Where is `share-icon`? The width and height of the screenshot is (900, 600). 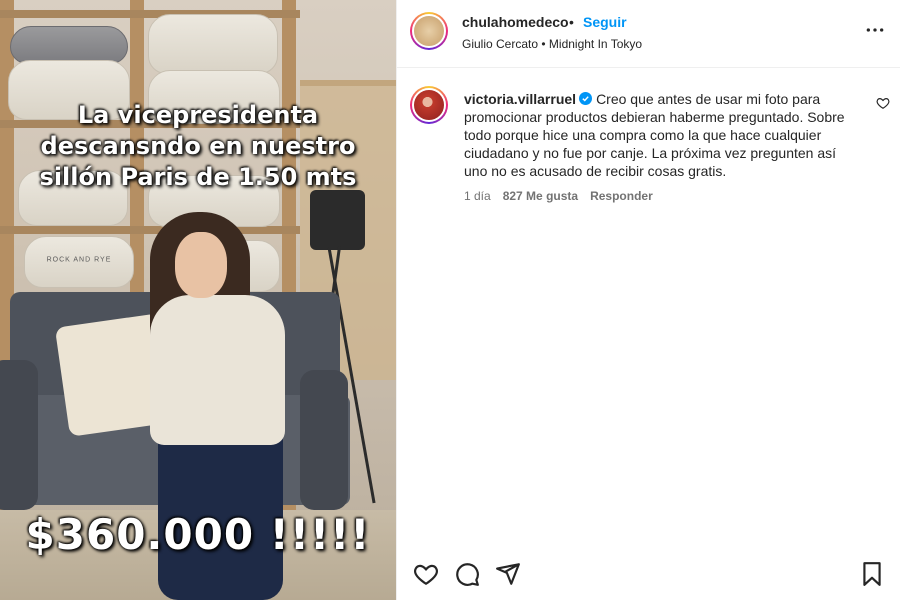 share-icon is located at coordinates (508, 574).